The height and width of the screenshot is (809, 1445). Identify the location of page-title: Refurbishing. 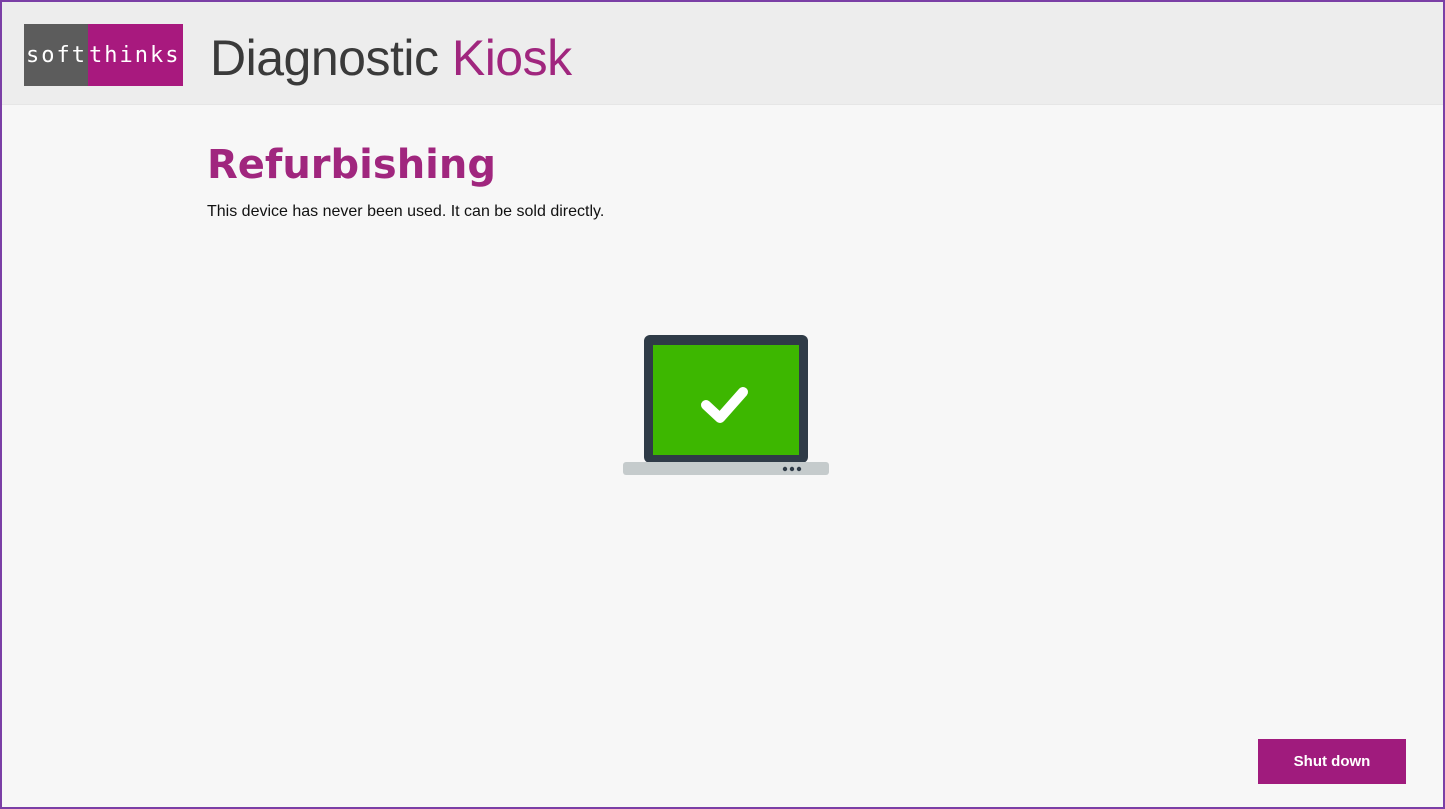
(351, 165).